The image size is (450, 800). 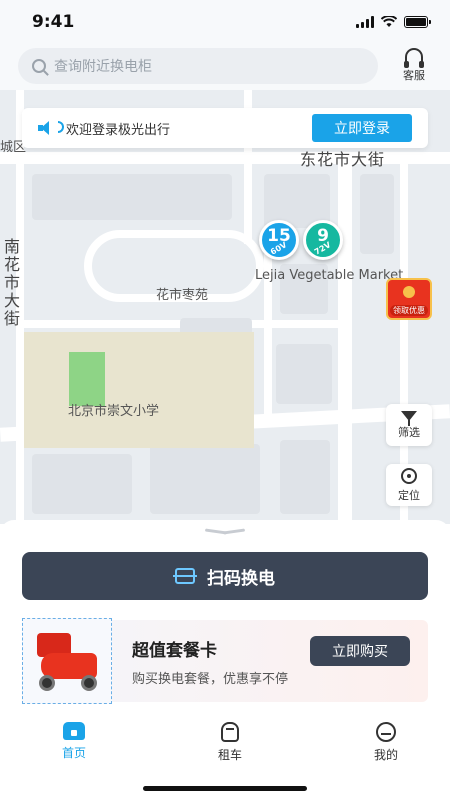 I want to click on speaker-icon, so click(x=46, y=128).